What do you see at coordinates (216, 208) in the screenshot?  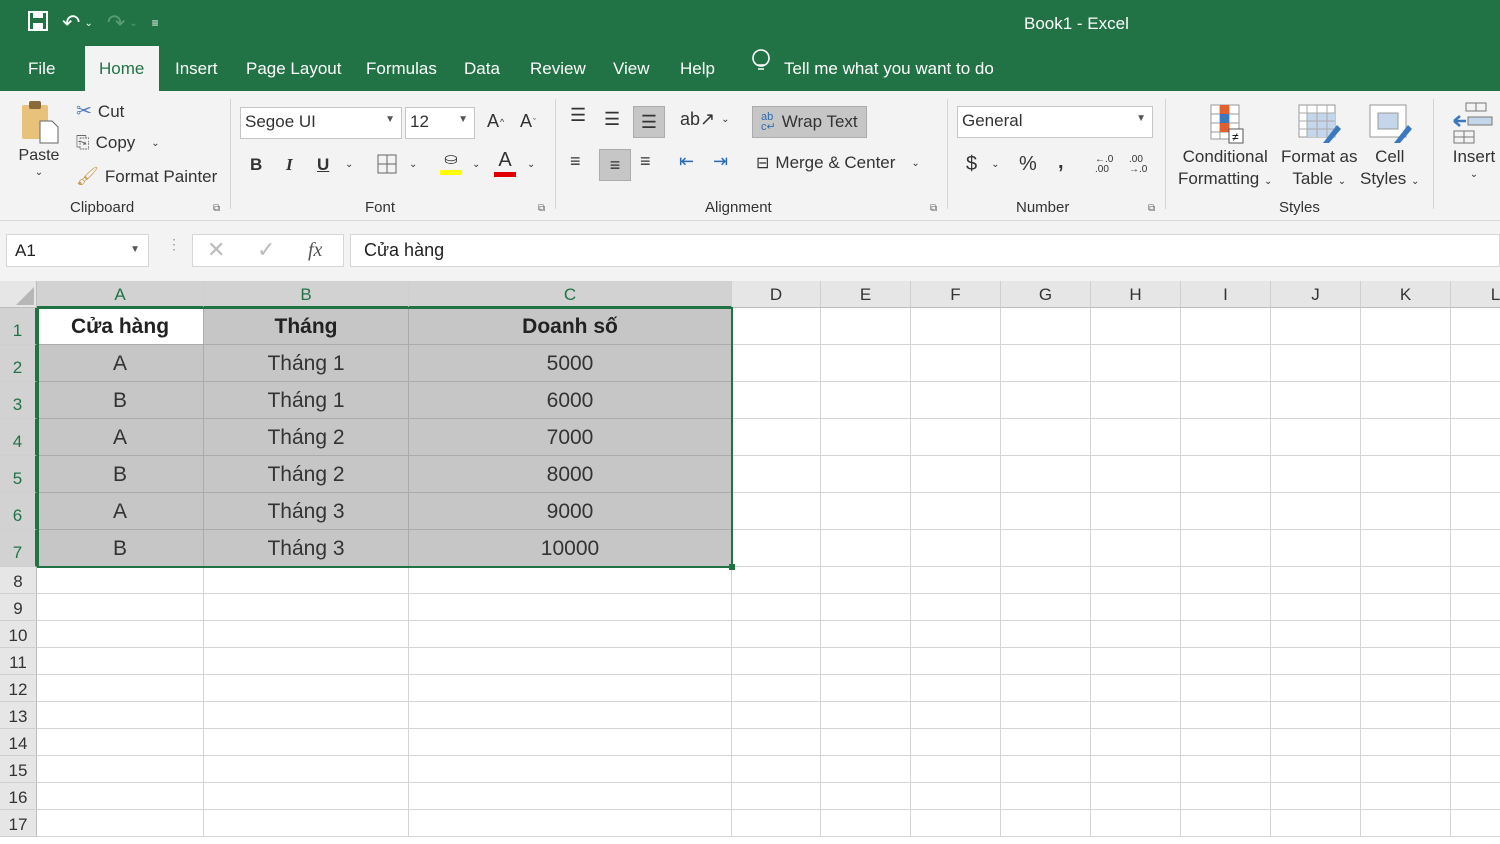 I see `clipboard-launcher-icon: ⧉` at bounding box center [216, 208].